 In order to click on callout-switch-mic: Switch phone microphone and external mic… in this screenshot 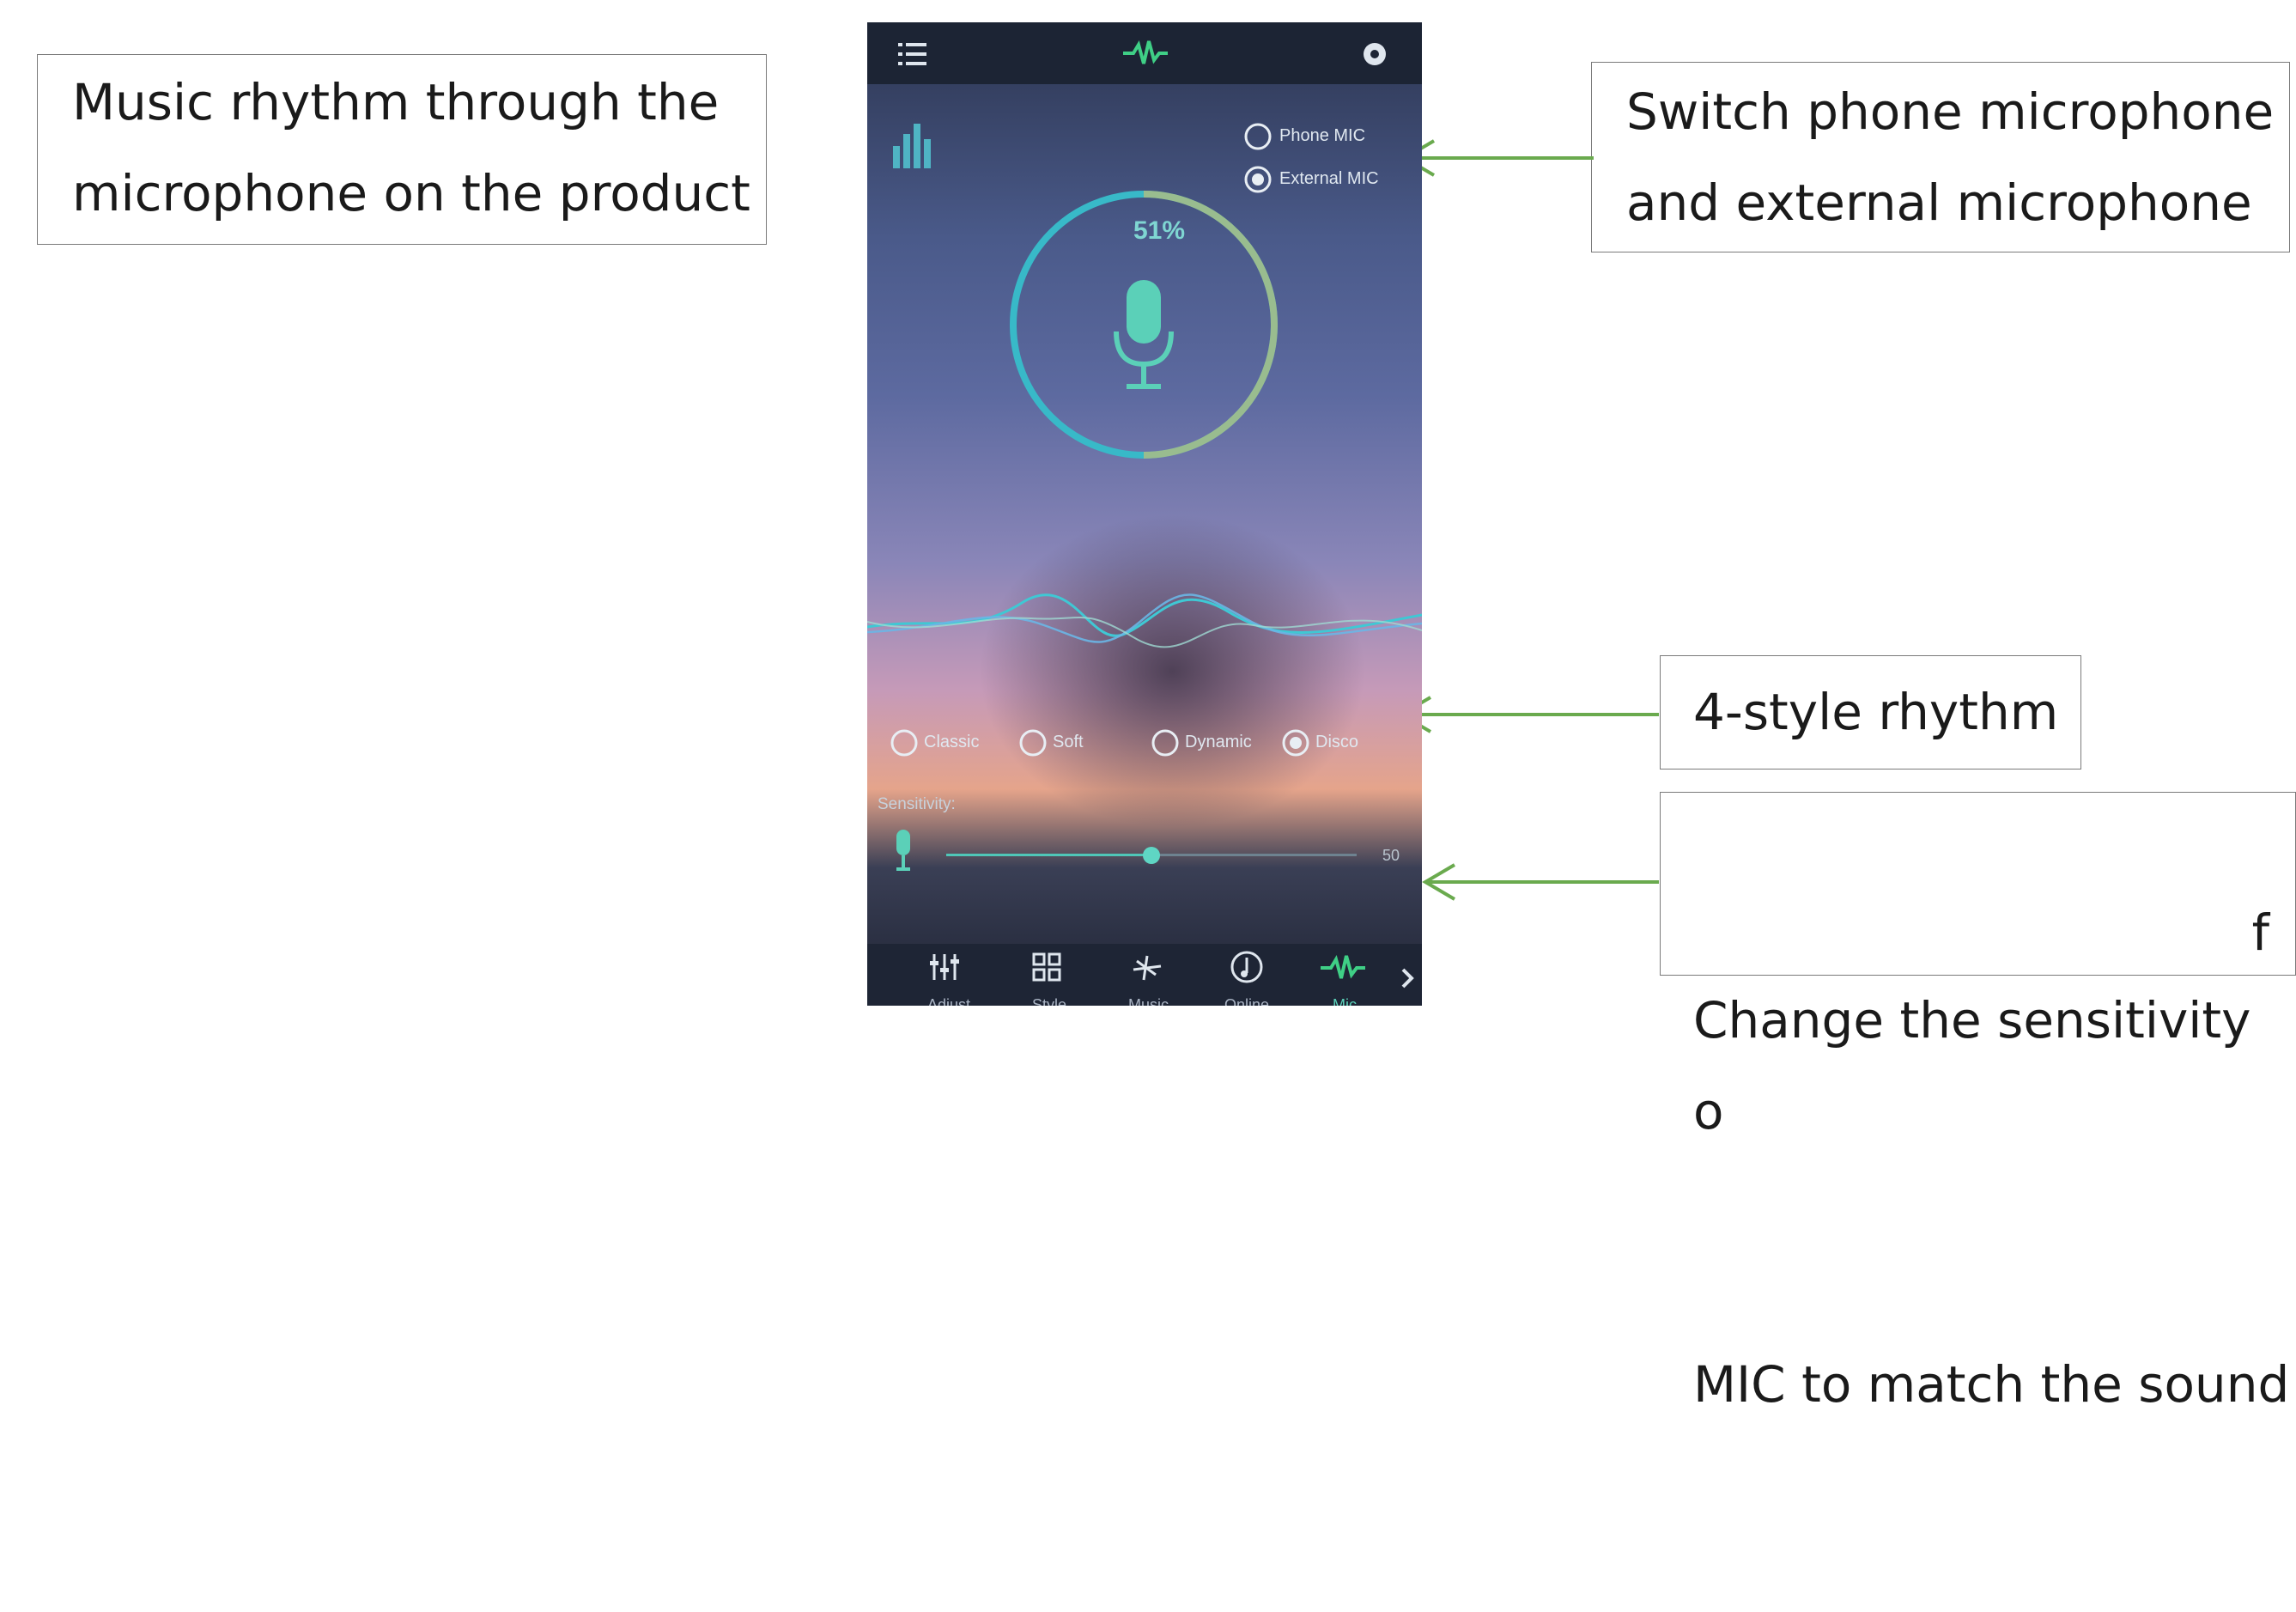, I will do `click(1940, 157)`.